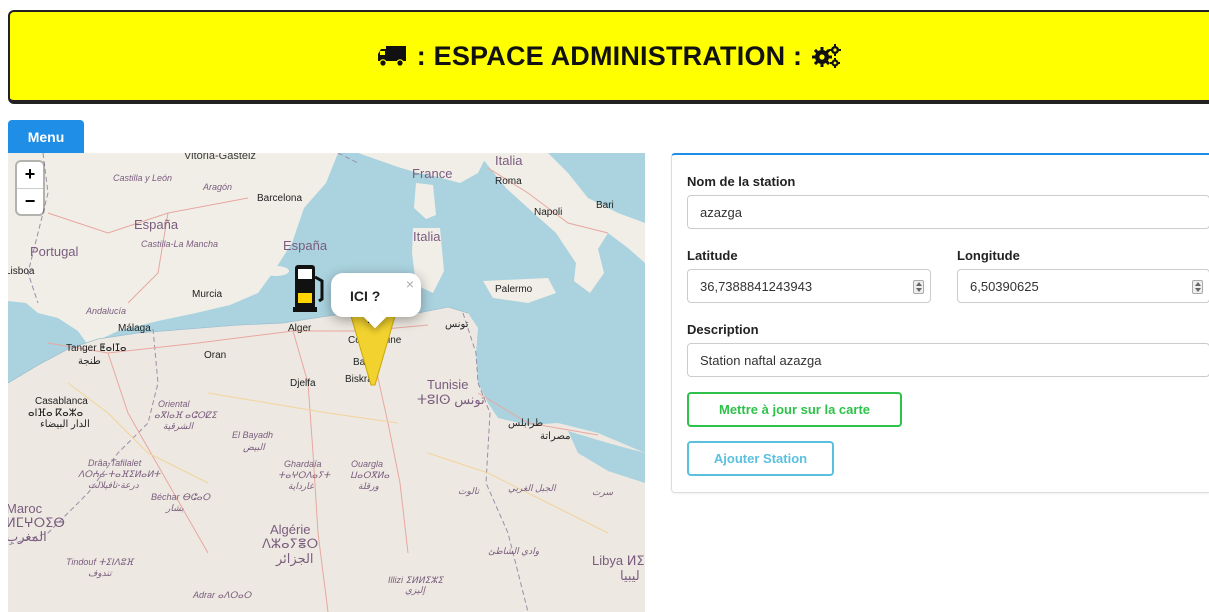 The image size is (1209, 612). I want to click on map-label-casa-ar: الدار البيضاء, so click(65, 424).